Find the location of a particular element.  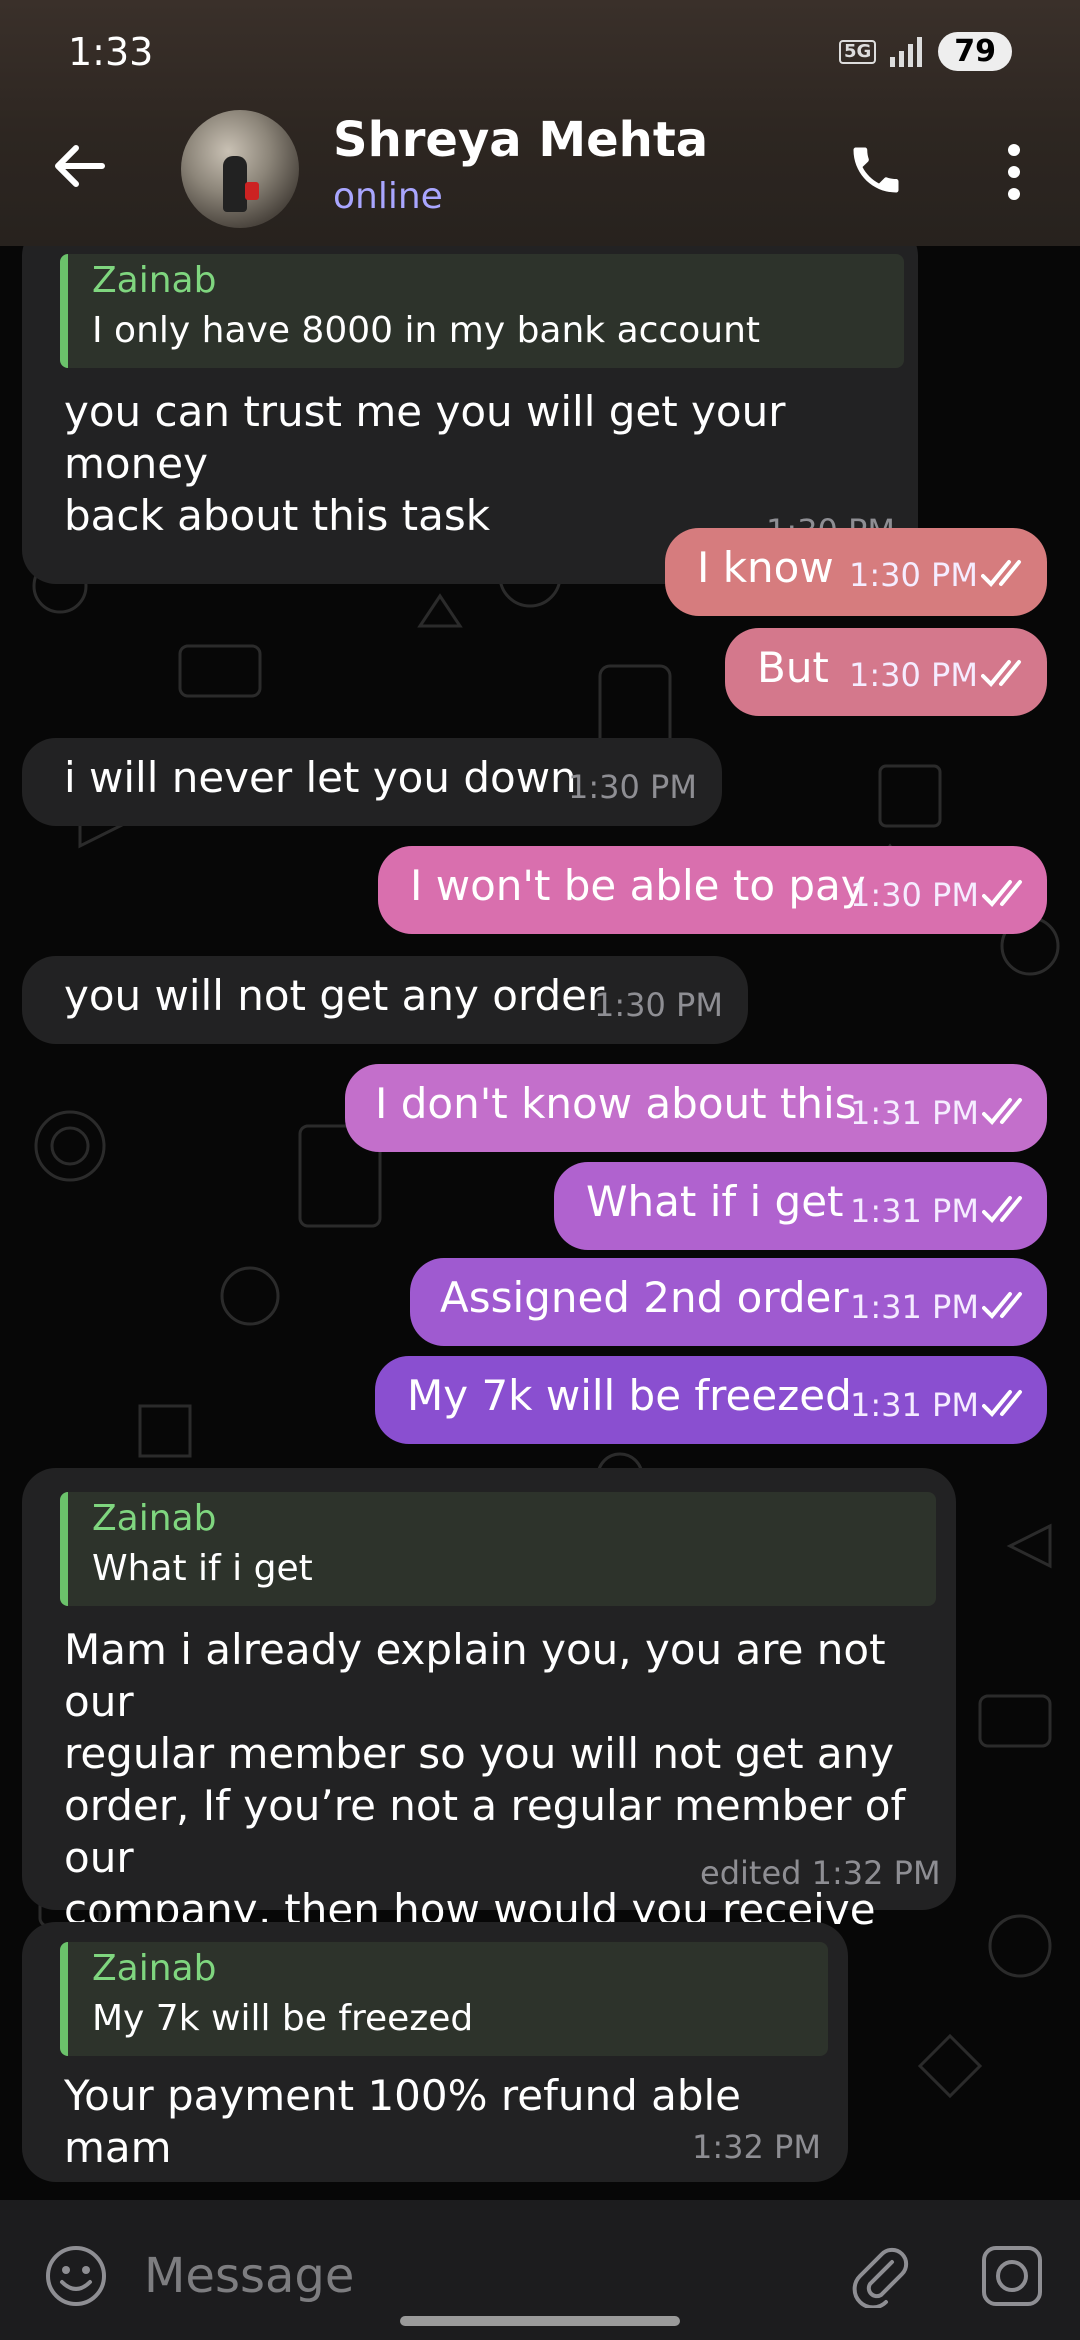

battery-indicator: 79 is located at coordinates (975, 51).